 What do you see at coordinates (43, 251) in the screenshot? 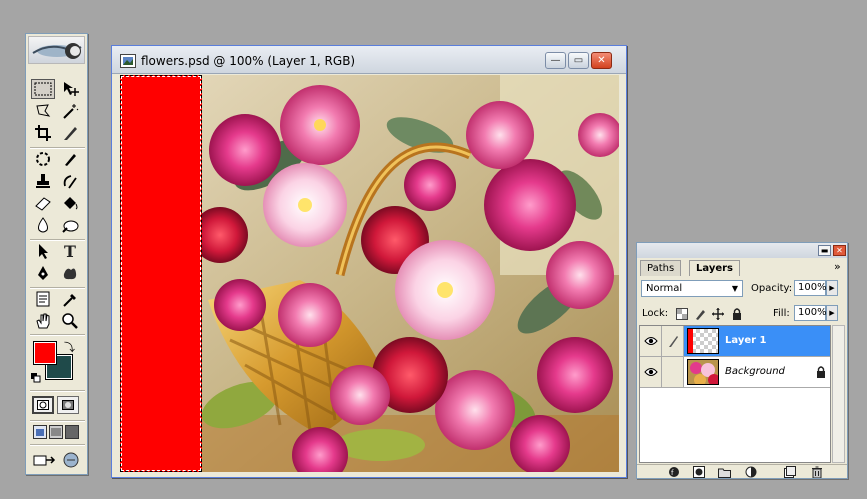
I see `path-selection-tool-icon` at bounding box center [43, 251].